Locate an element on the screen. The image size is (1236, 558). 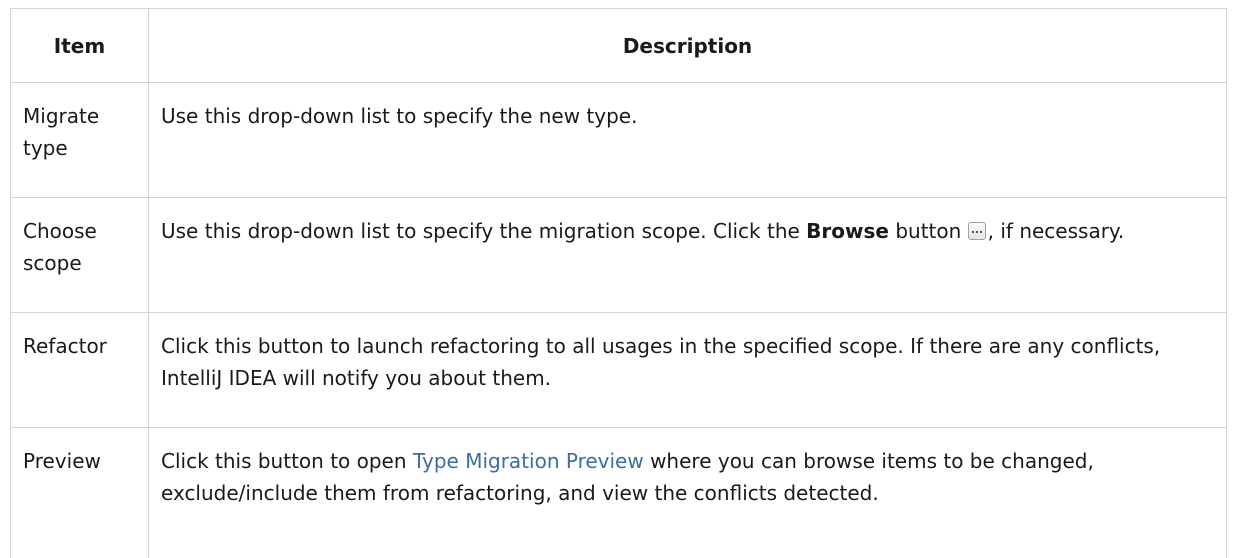
item-cell: Refactor is located at coordinates (80, 370).